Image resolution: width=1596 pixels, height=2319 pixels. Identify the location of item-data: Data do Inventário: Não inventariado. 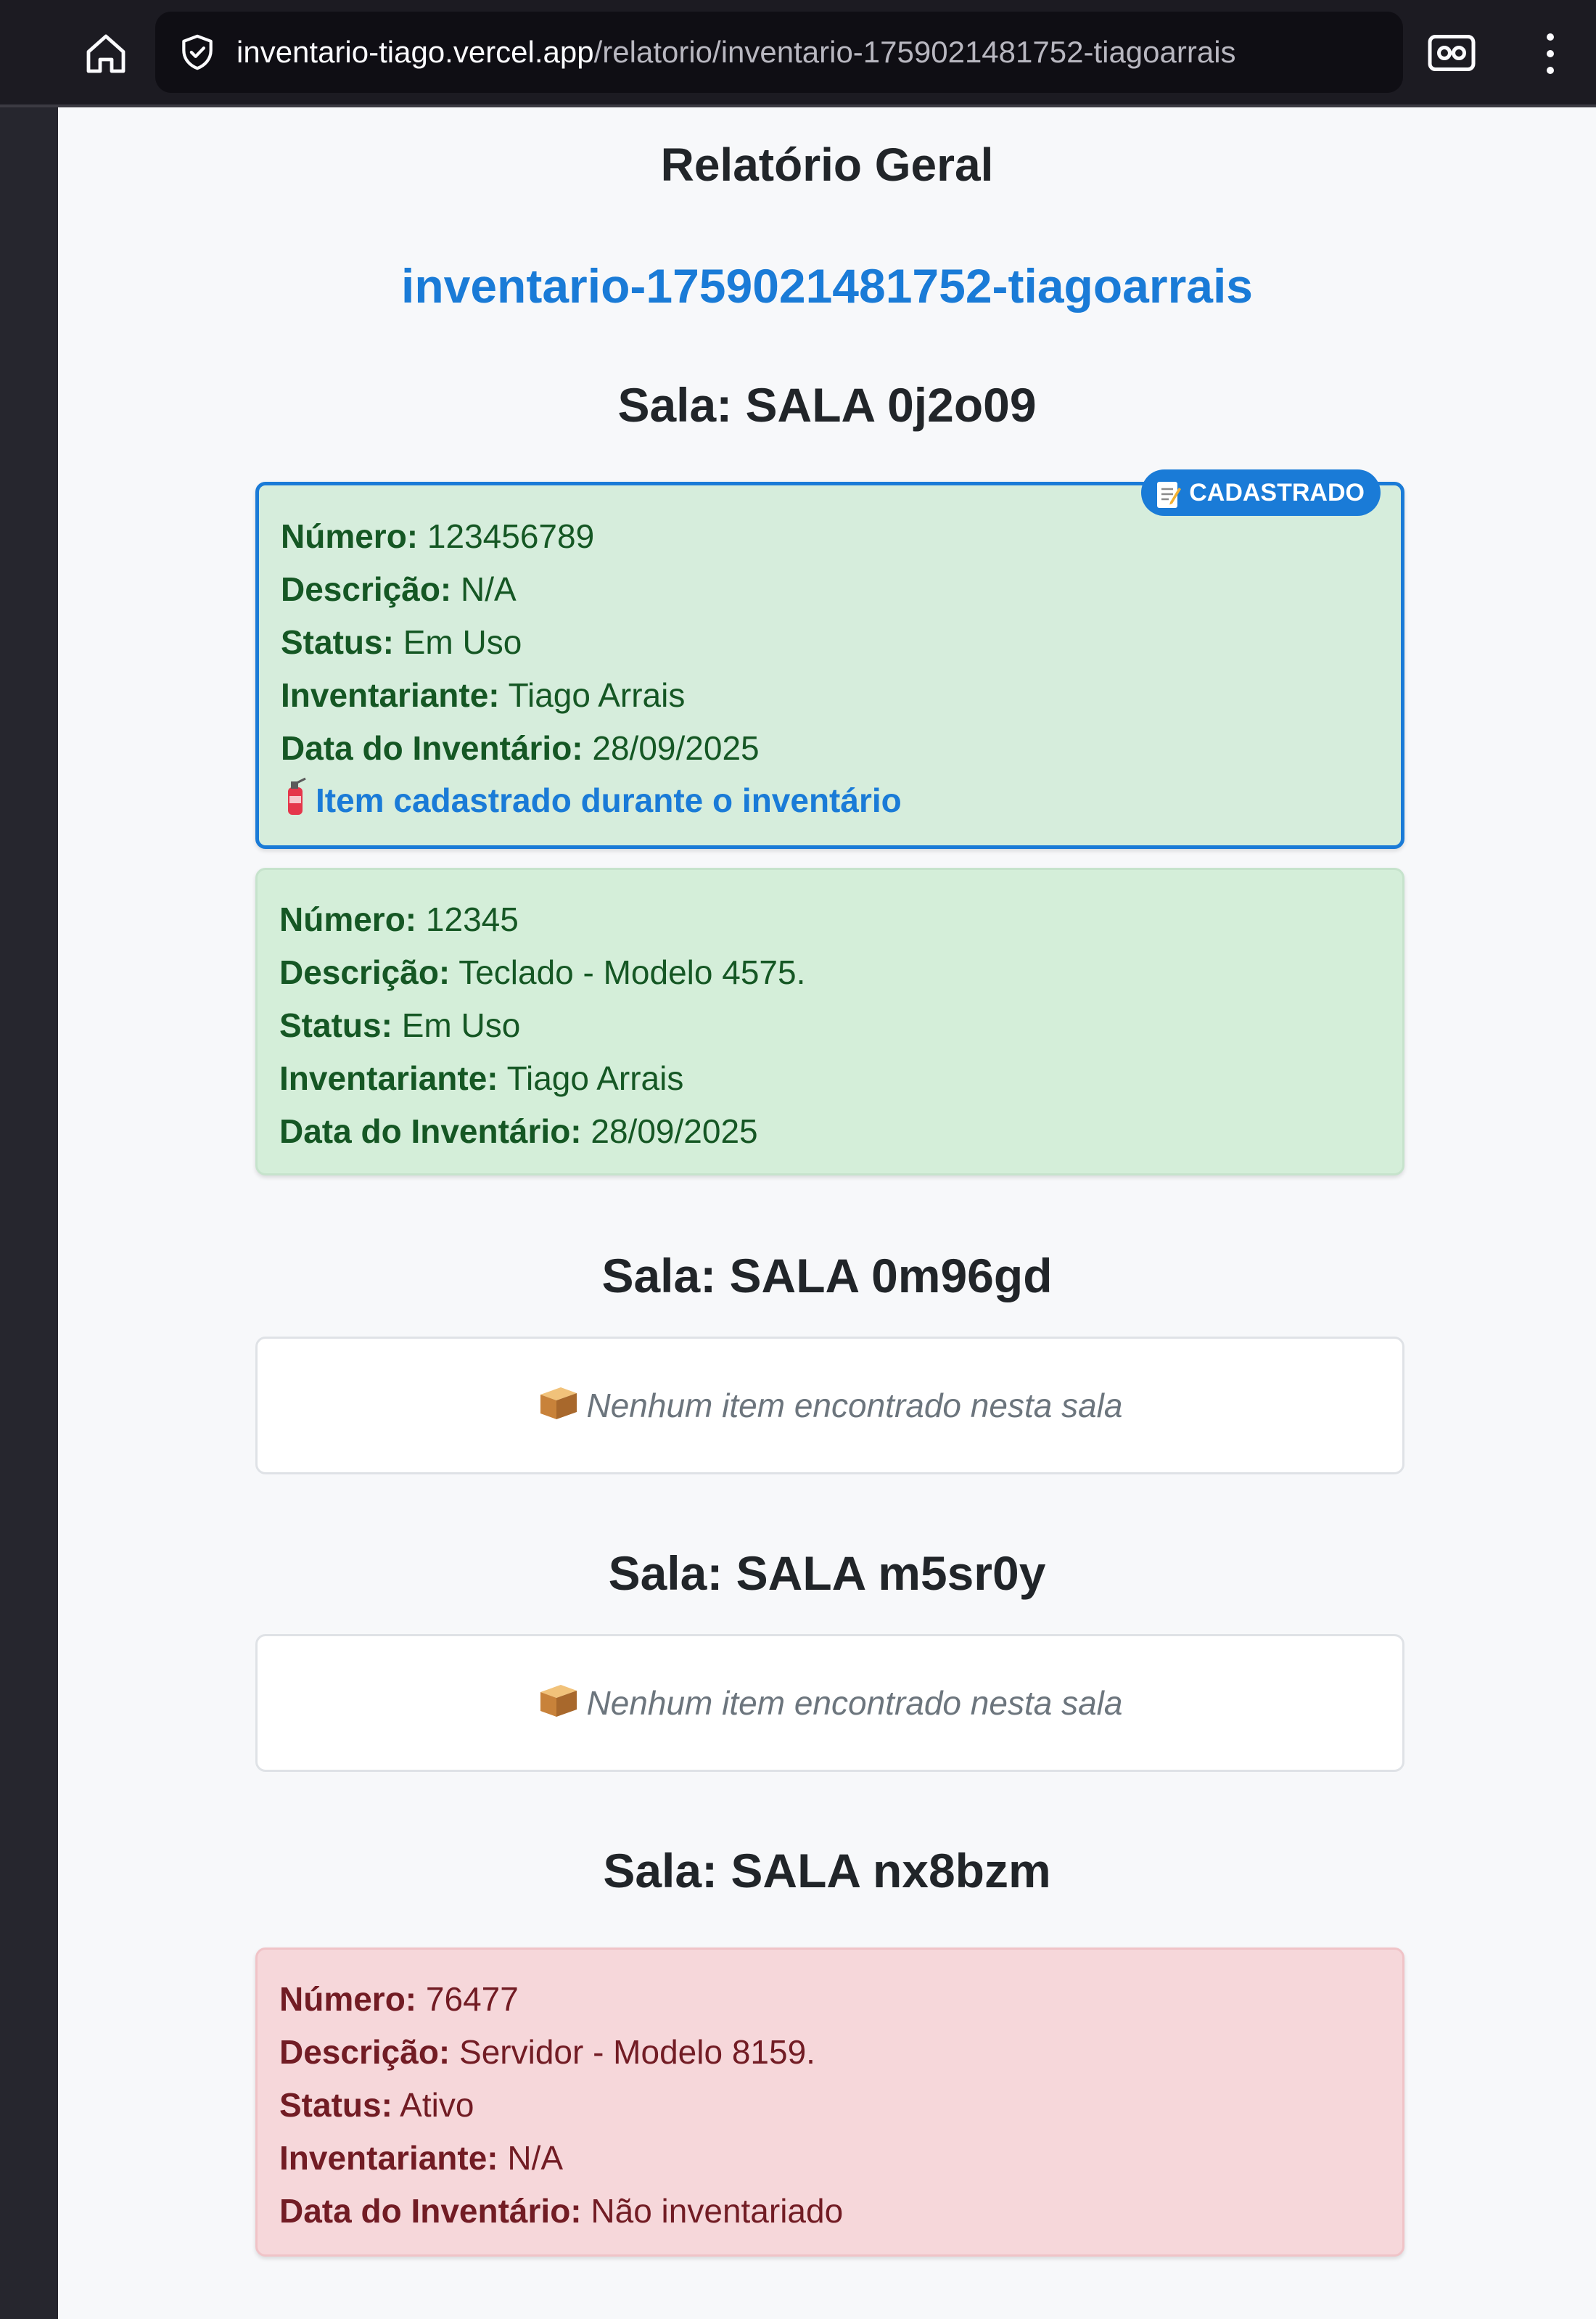
(561, 2211).